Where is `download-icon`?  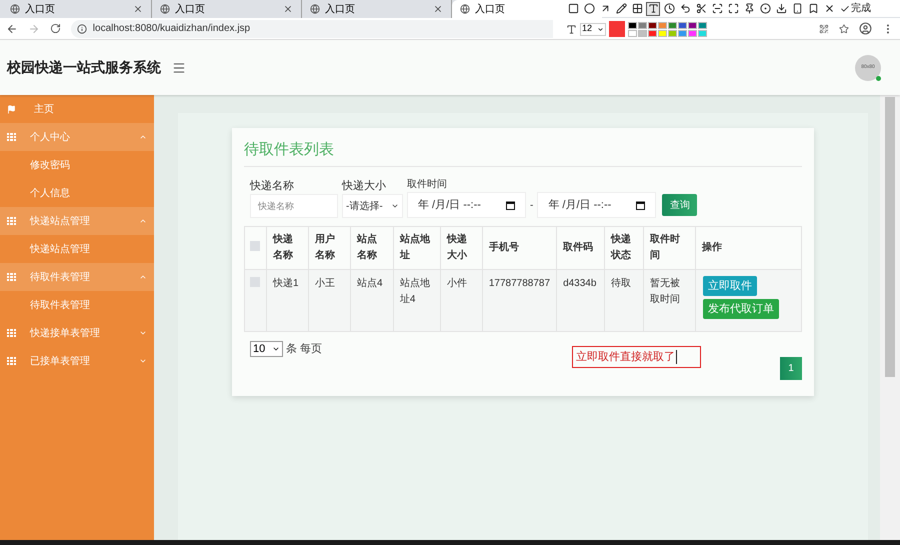
download-icon is located at coordinates (781, 9).